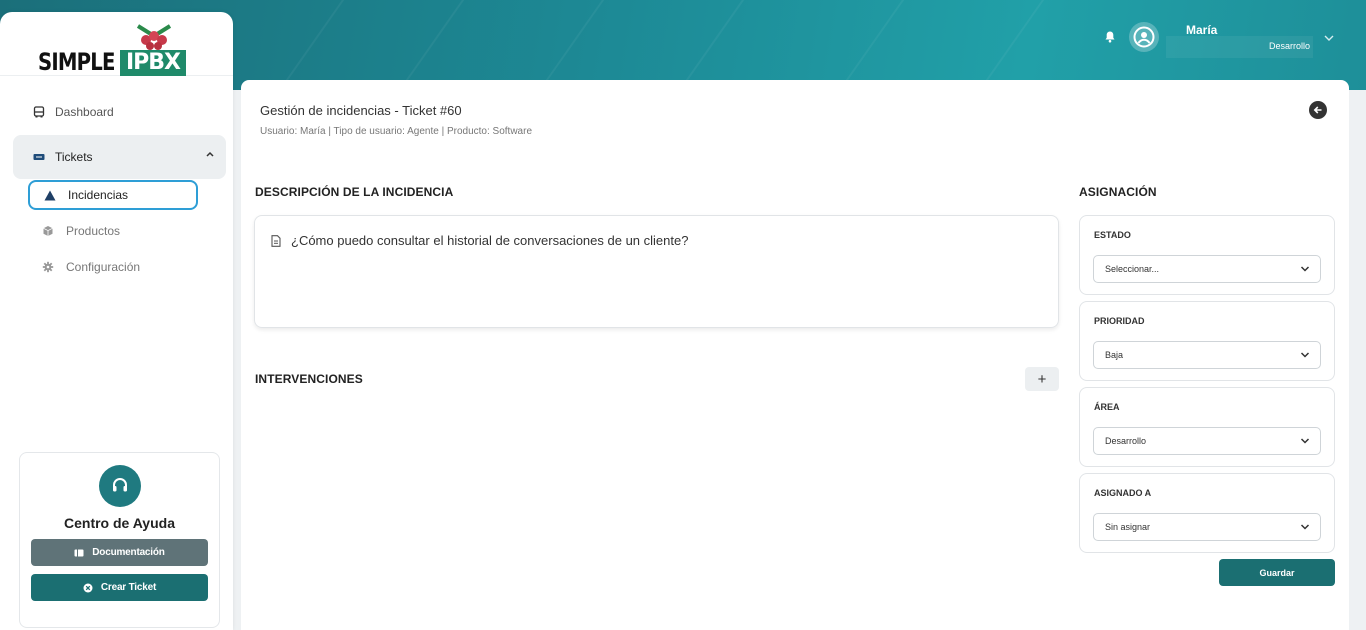 This screenshot has width=1366, height=630. I want to click on chevron-up-icon, so click(210, 154).